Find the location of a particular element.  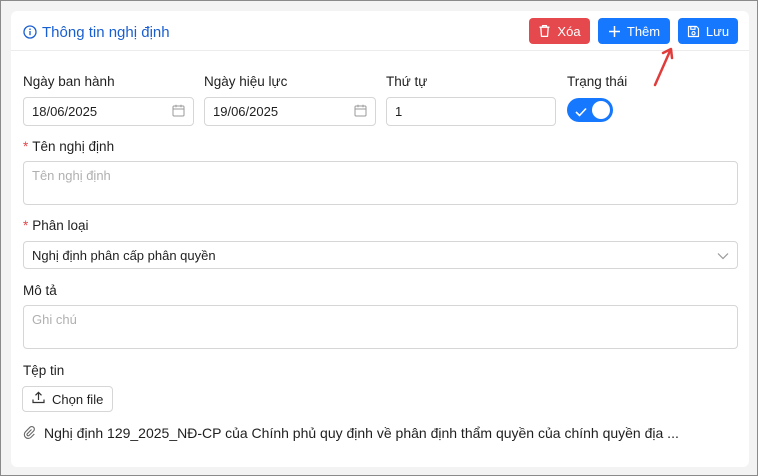

save-button: Lưu is located at coordinates (708, 31).